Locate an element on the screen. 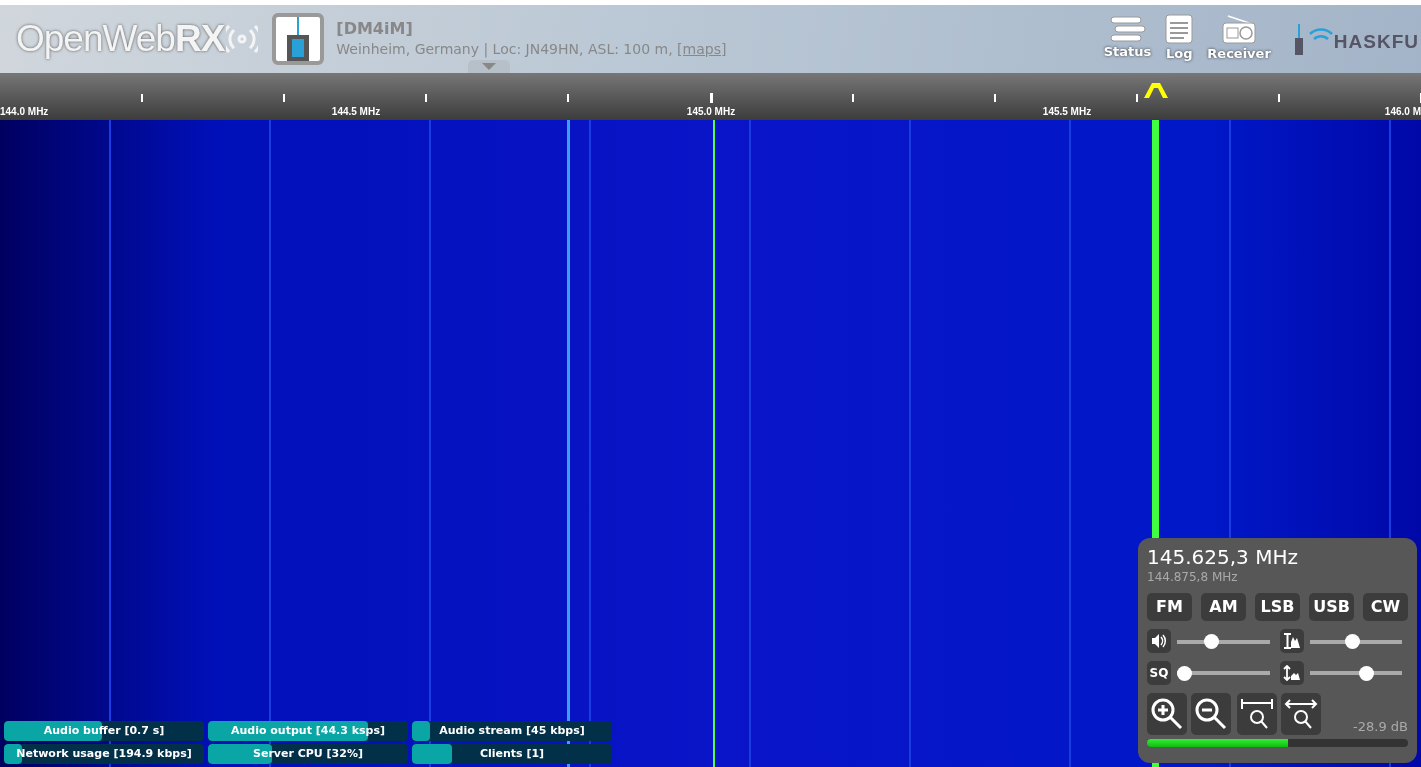 This screenshot has width=1421, height=767. squelch-button: SQ is located at coordinates (1159, 673).